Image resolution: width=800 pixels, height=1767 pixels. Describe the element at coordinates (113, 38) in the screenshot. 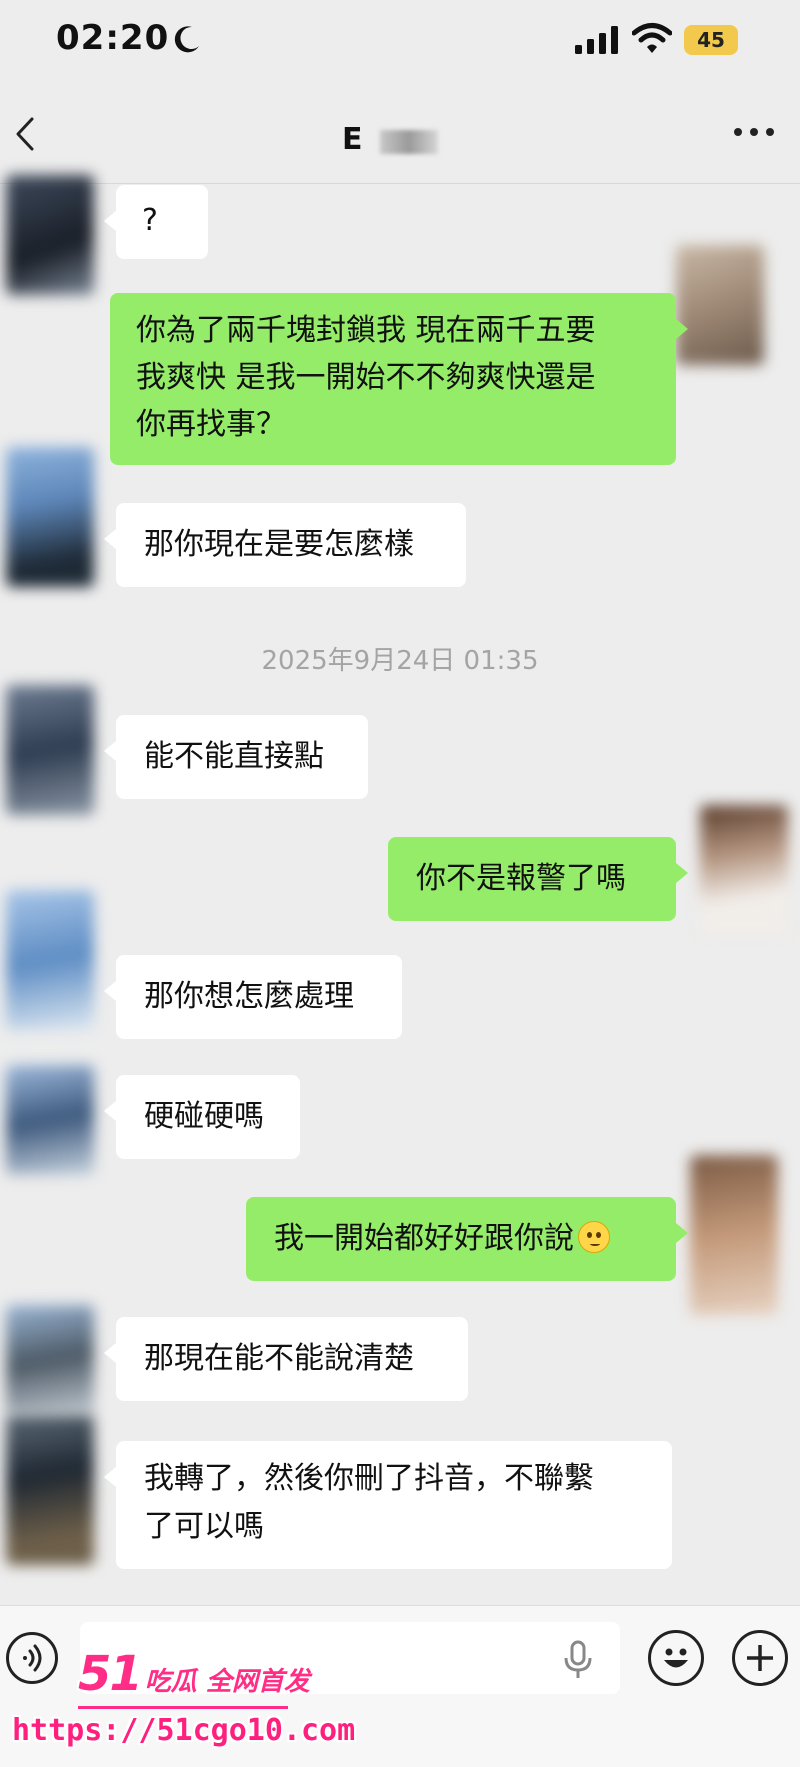

I see `status-time: 02:20` at that location.